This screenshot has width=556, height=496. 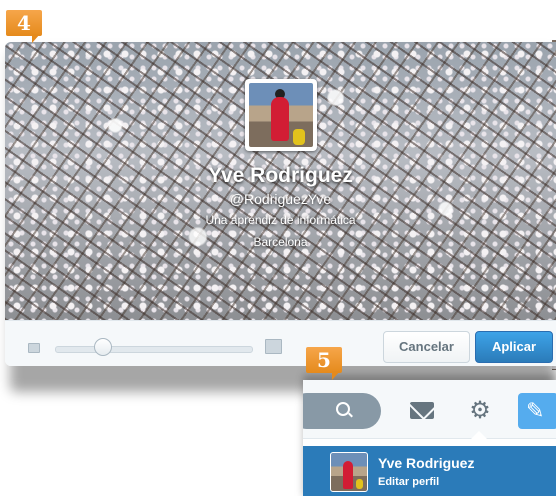 I want to click on zoom-slider-thumb, so click(x=102, y=347).